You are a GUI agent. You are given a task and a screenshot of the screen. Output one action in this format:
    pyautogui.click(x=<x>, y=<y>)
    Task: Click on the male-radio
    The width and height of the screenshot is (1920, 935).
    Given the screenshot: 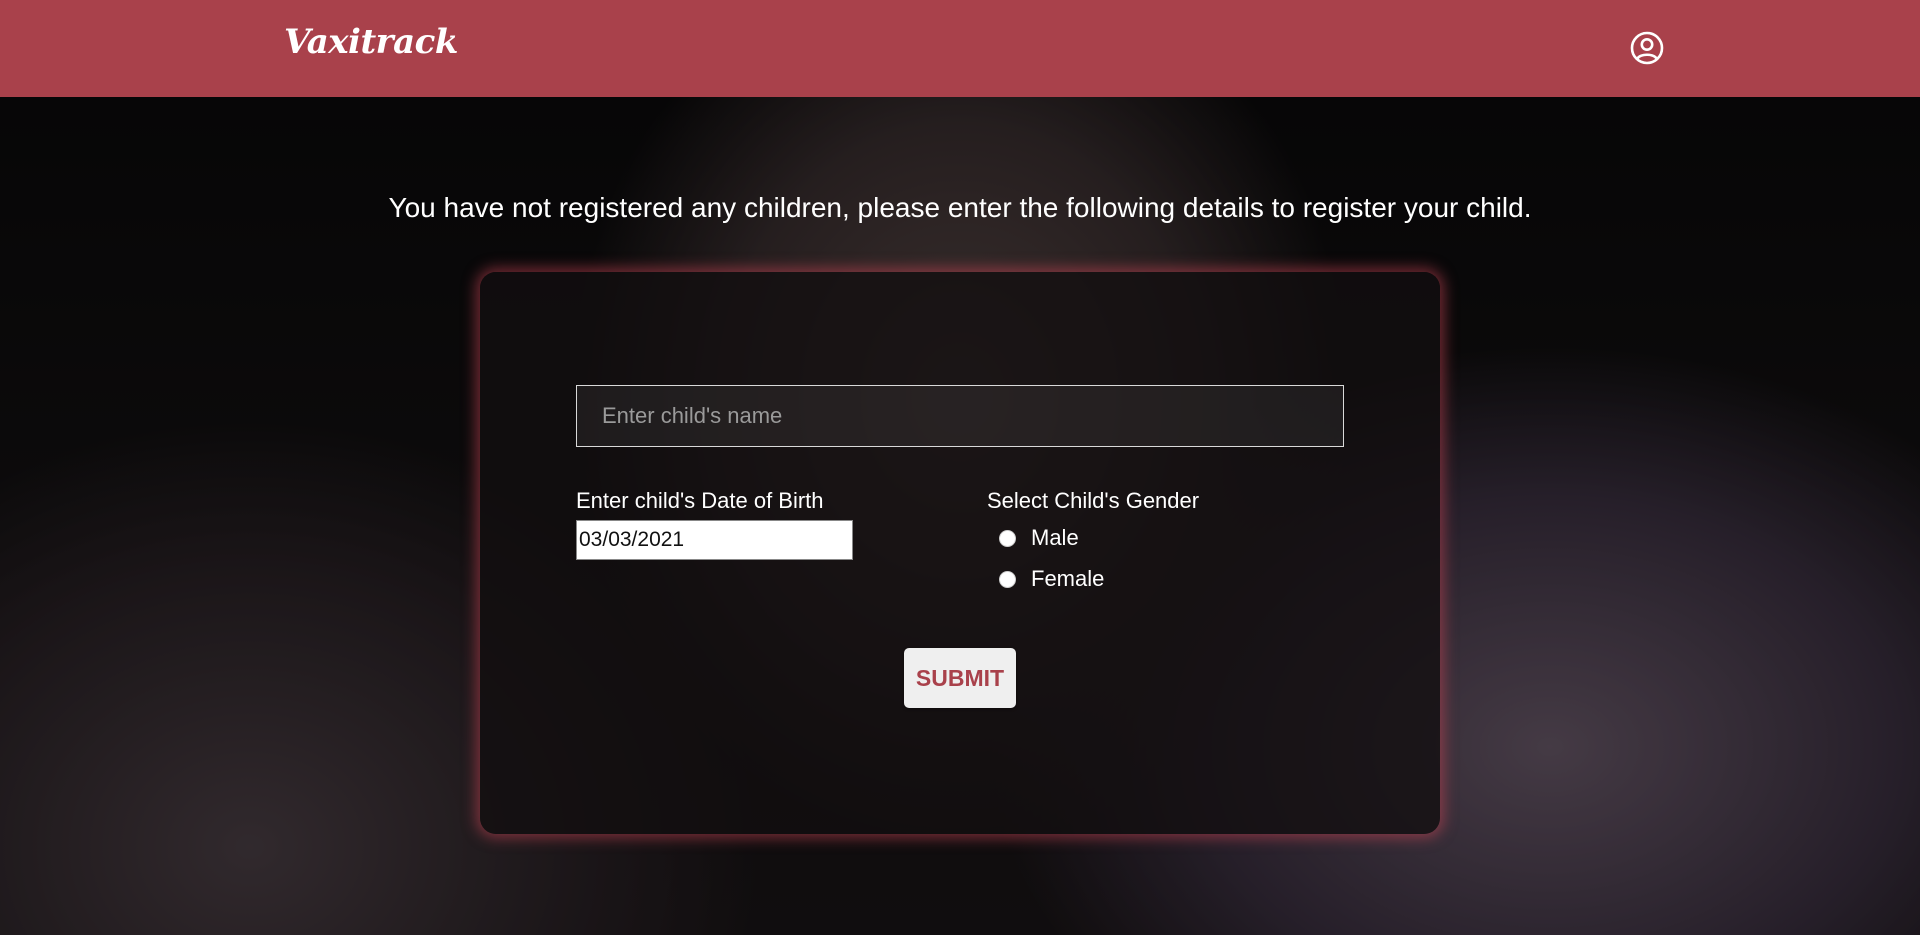 What is the action you would take?
    pyautogui.click(x=1007, y=538)
    